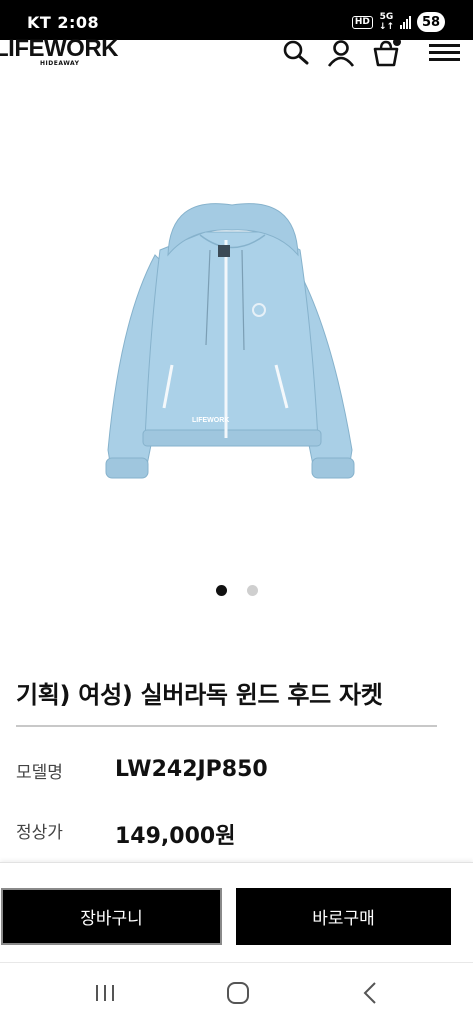 The image size is (473, 1024). Describe the element at coordinates (39, 833) in the screenshot. I see `price-label: 정상가` at that location.